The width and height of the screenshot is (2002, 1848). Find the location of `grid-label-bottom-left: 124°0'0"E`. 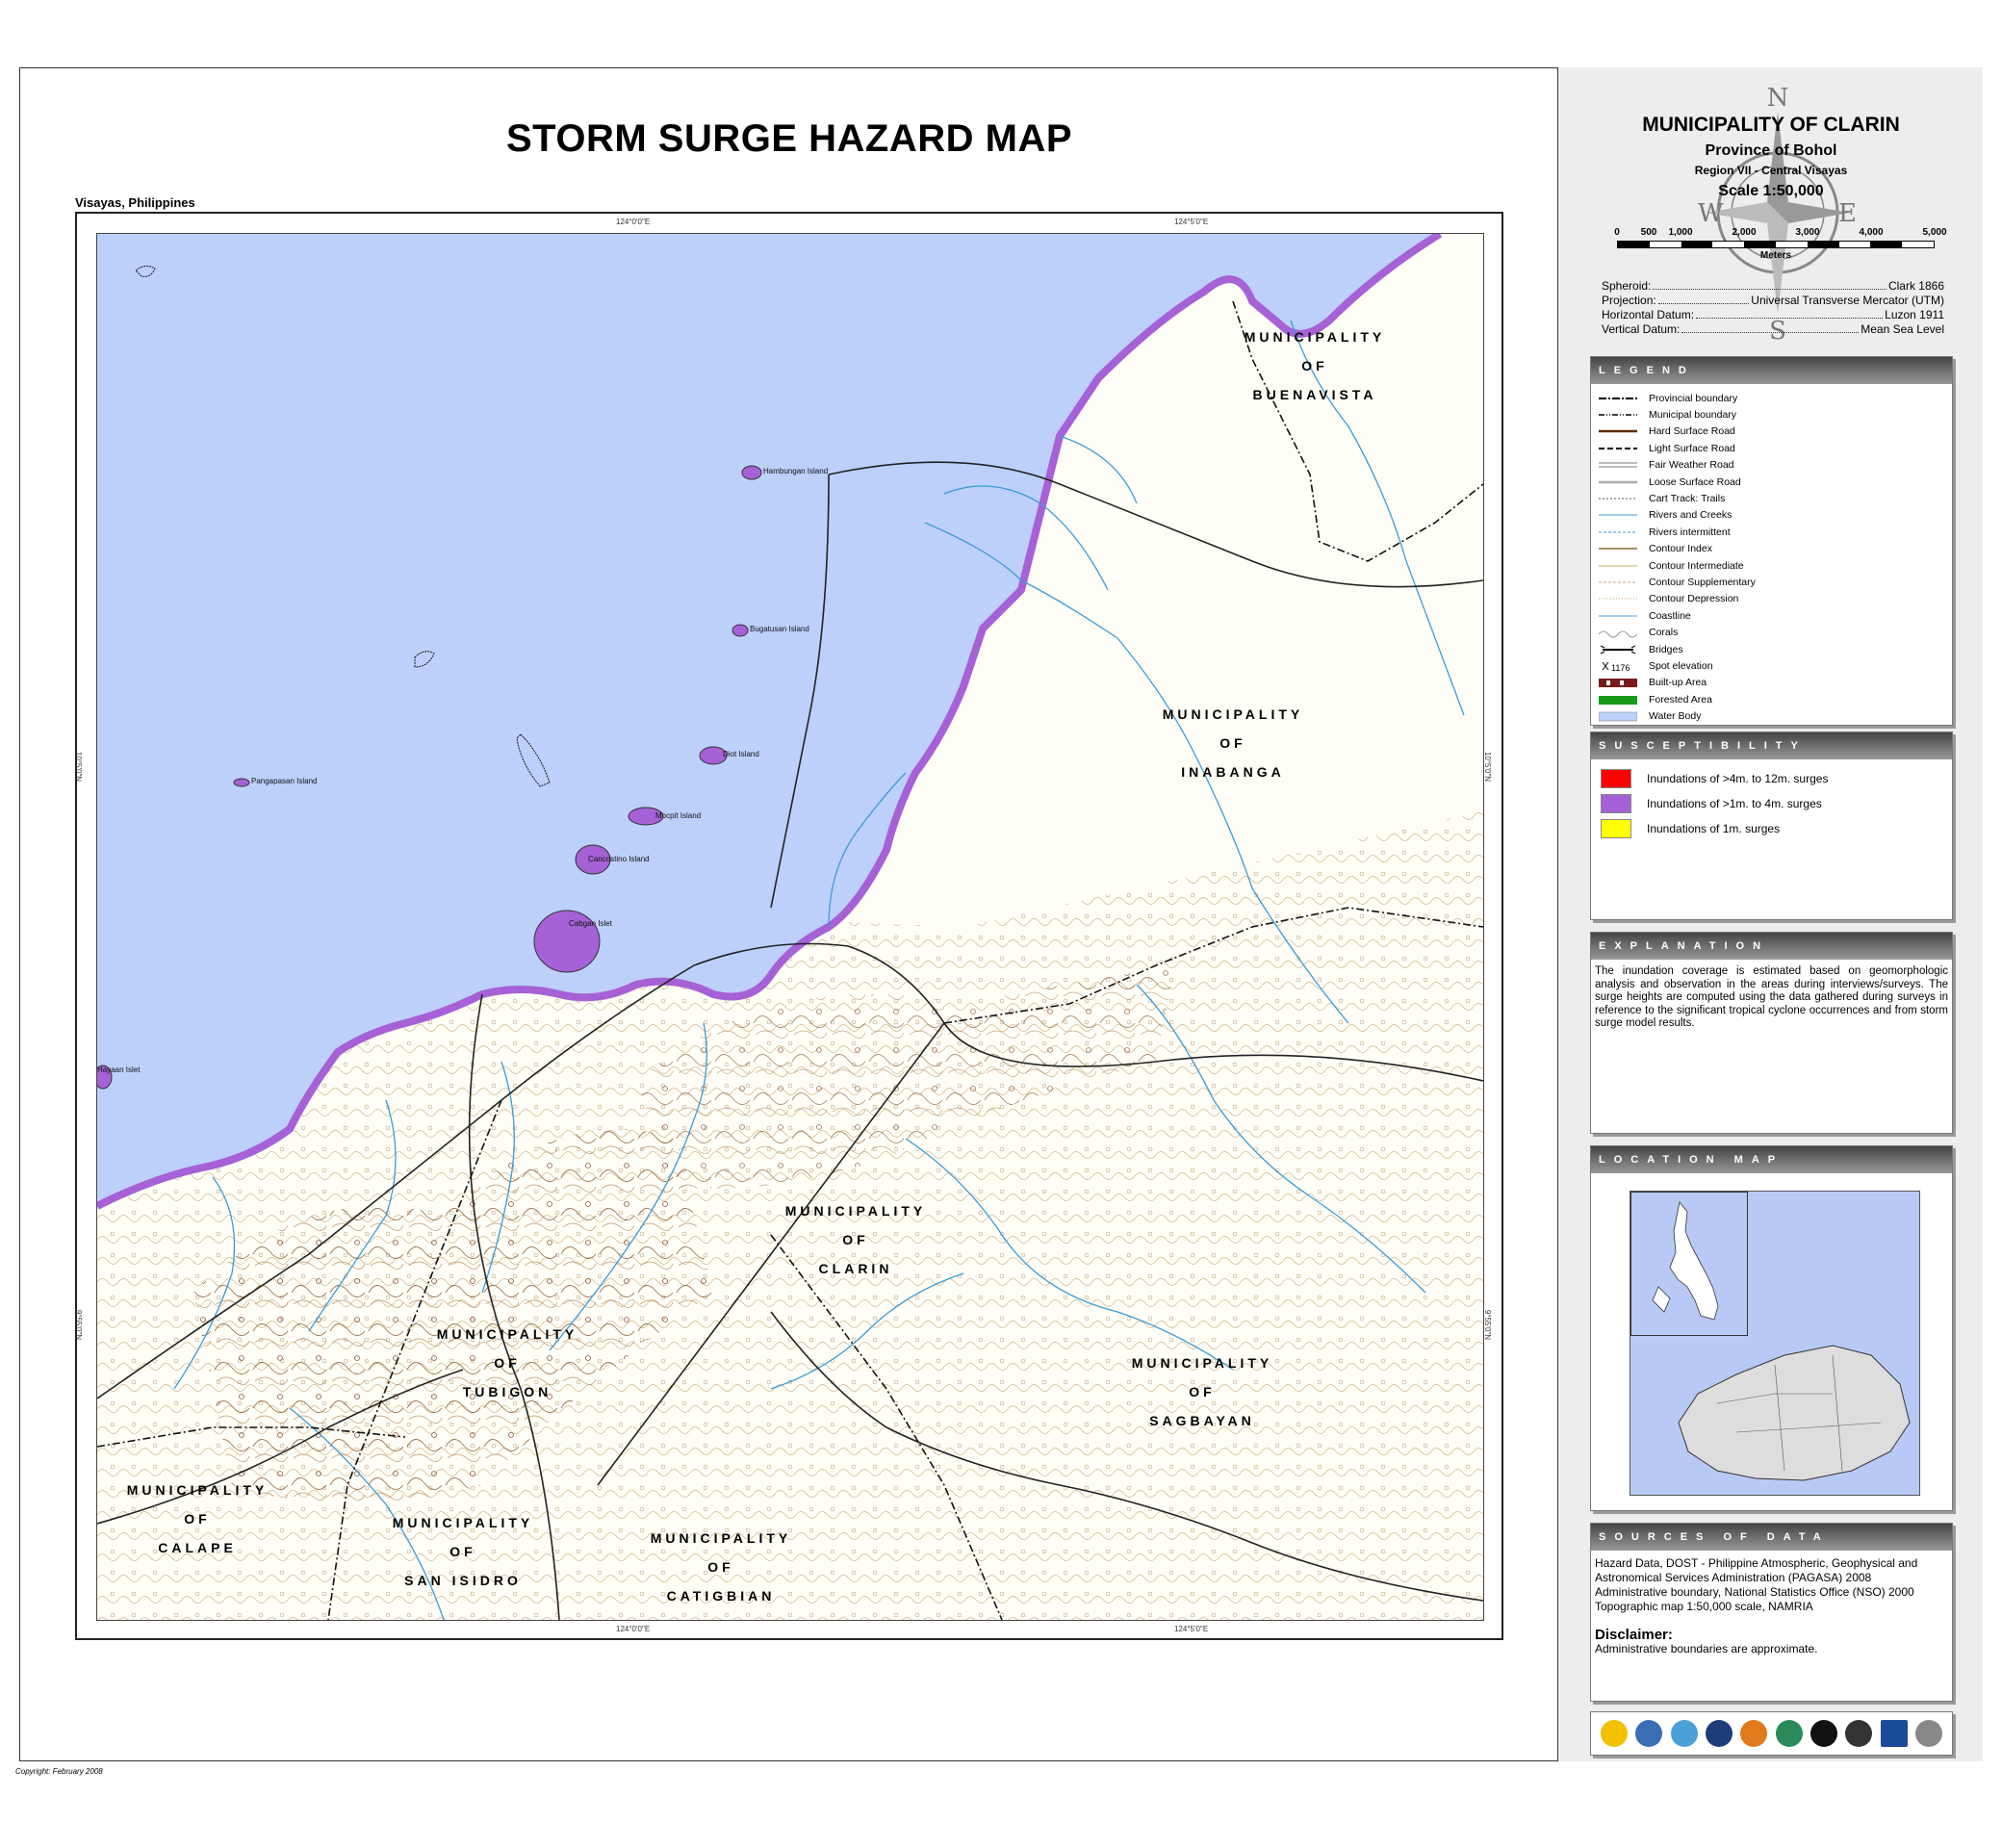

grid-label-bottom-left: 124°0'0"E is located at coordinates (633, 1629).